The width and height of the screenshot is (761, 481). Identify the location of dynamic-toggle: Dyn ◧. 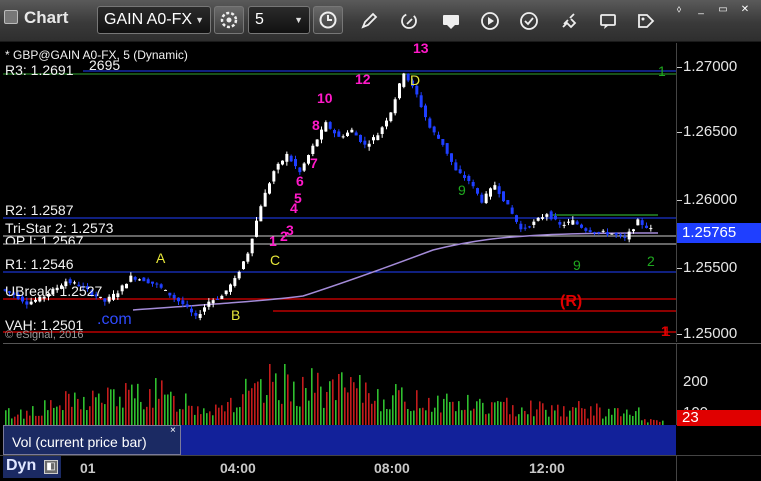
(32, 467).